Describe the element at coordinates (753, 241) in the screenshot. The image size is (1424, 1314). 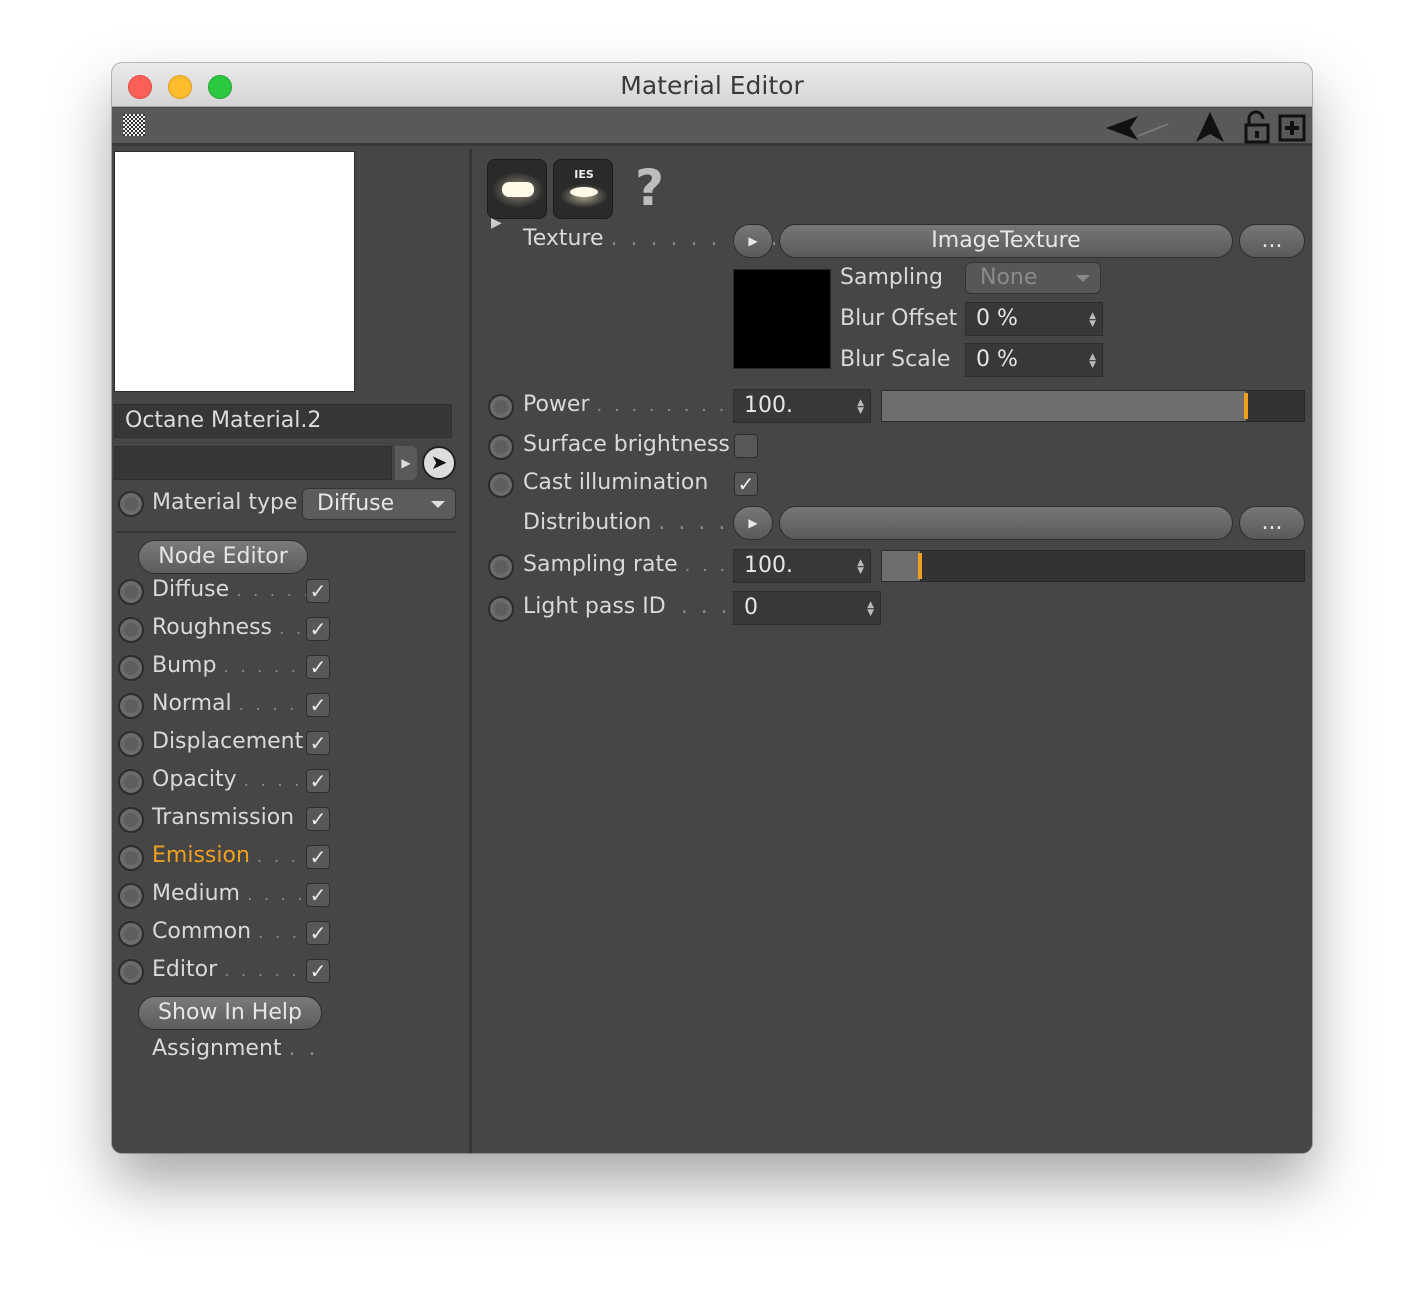
I see `texture-link-arrow: ▶` at that location.